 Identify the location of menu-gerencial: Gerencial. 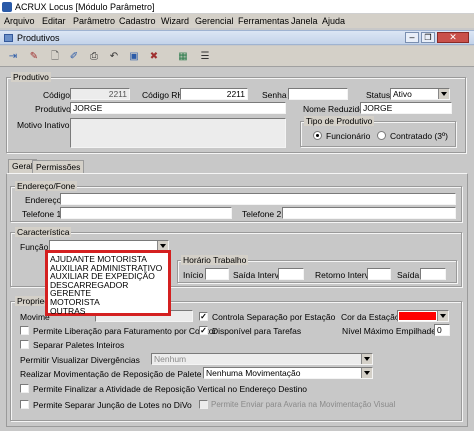
(214, 21).